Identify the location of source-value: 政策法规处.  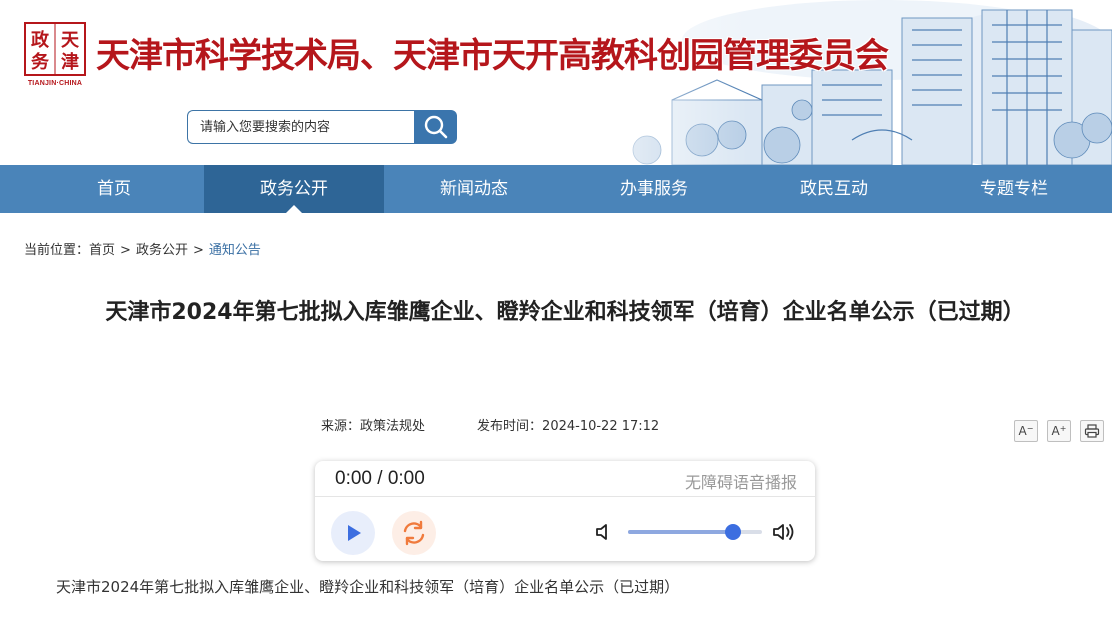
(393, 426).